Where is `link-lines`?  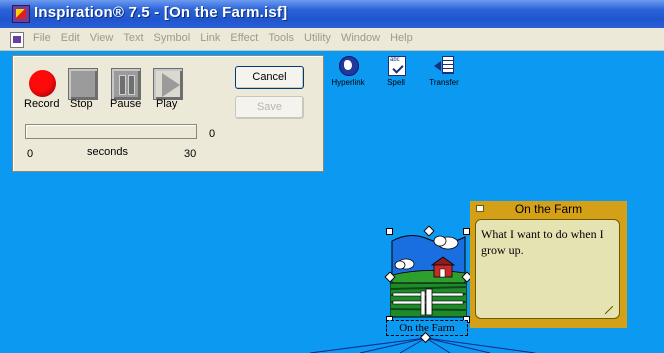 link-lines is located at coordinates (422, 342).